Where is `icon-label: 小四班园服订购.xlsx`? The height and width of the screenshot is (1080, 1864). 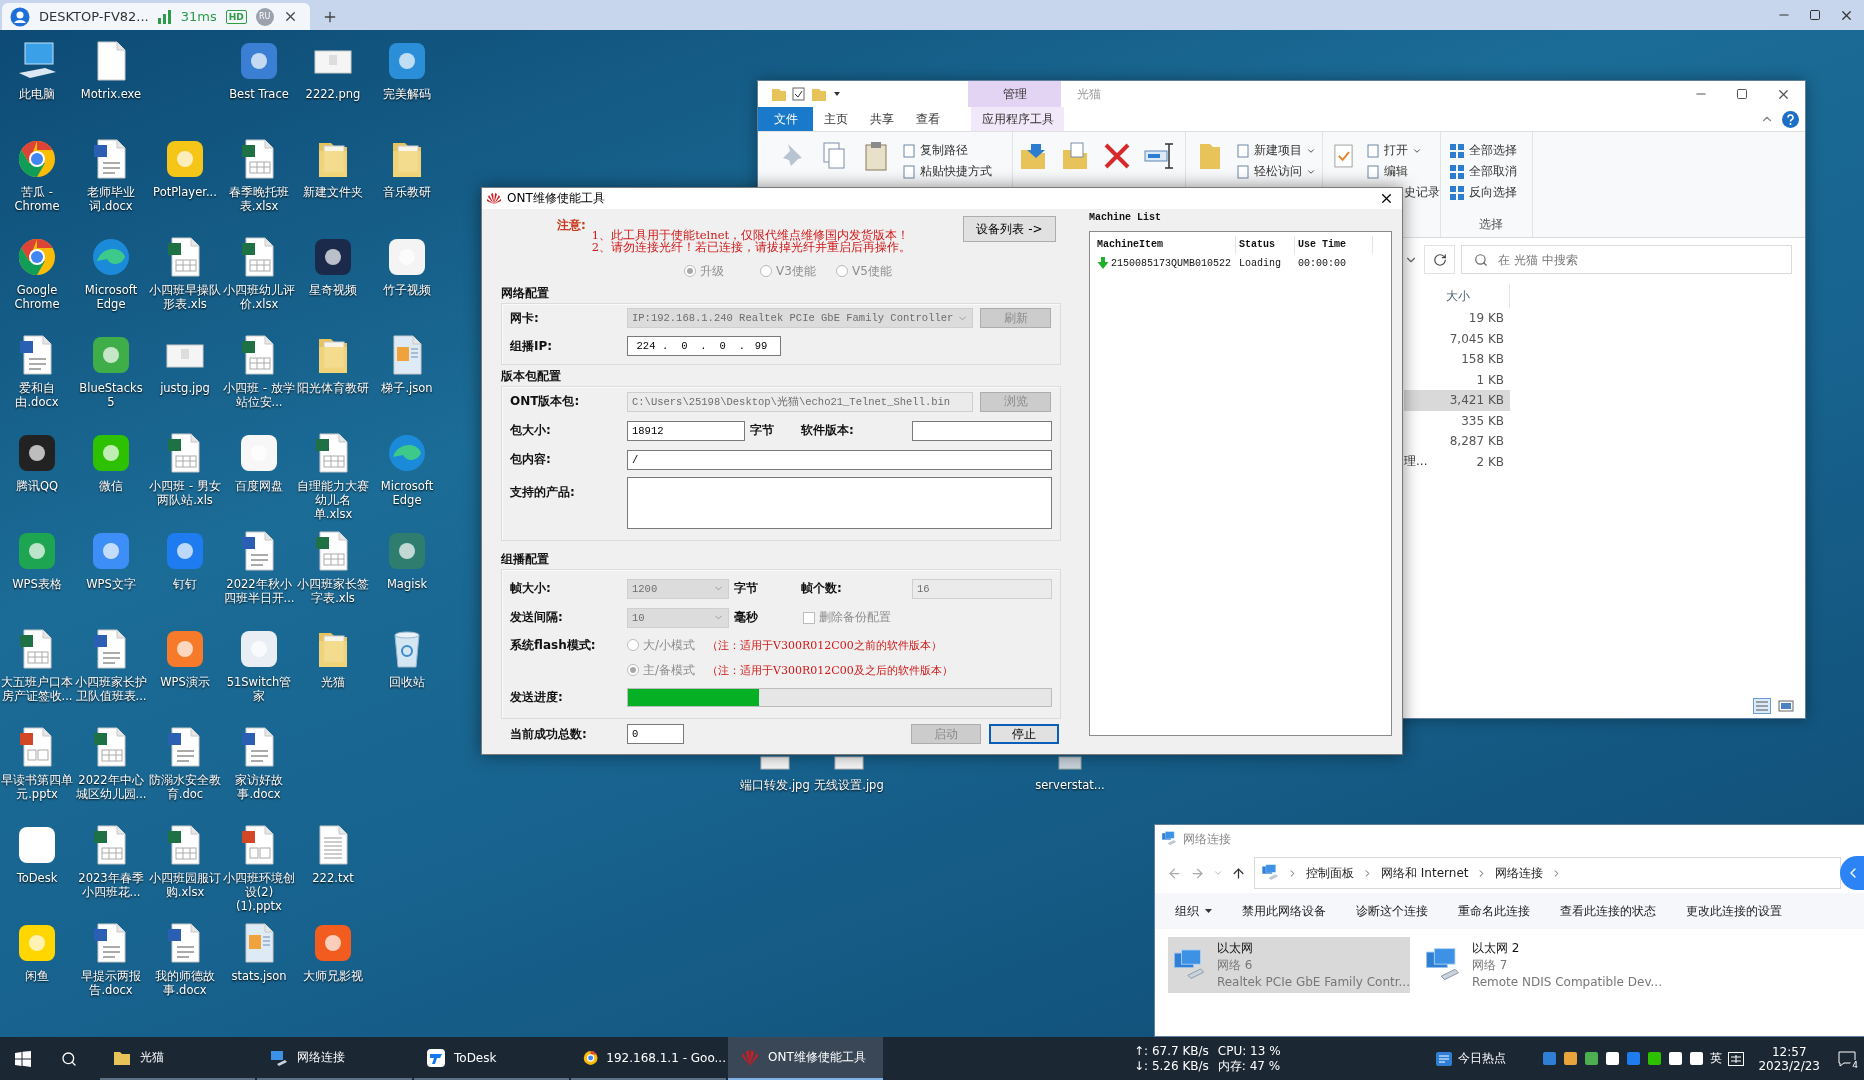
icon-label: 小四班园服订购.xlsx is located at coordinates (185, 885).